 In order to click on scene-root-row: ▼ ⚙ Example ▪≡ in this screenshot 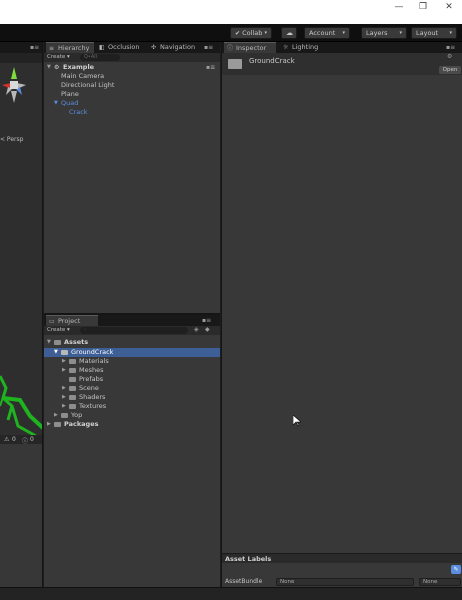, I will do `click(132, 67)`.